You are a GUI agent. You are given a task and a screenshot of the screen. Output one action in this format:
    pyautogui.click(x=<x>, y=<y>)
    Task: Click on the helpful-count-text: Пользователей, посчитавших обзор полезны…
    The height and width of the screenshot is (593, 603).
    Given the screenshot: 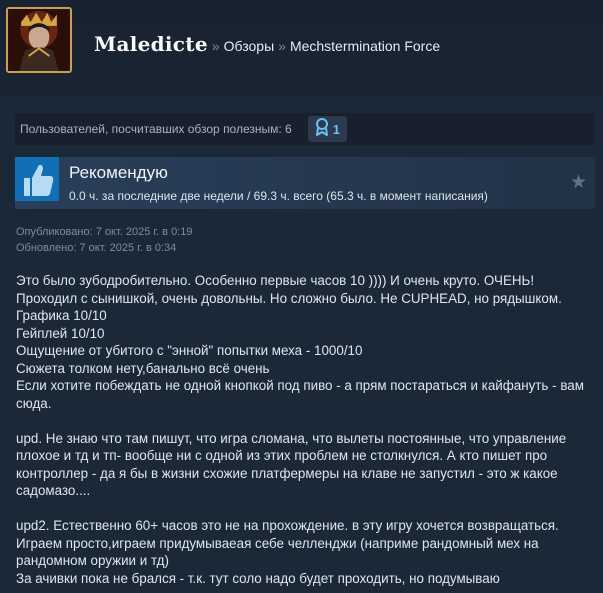 What is the action you would take?
    pyautogui.click(x=156, y=129)
    